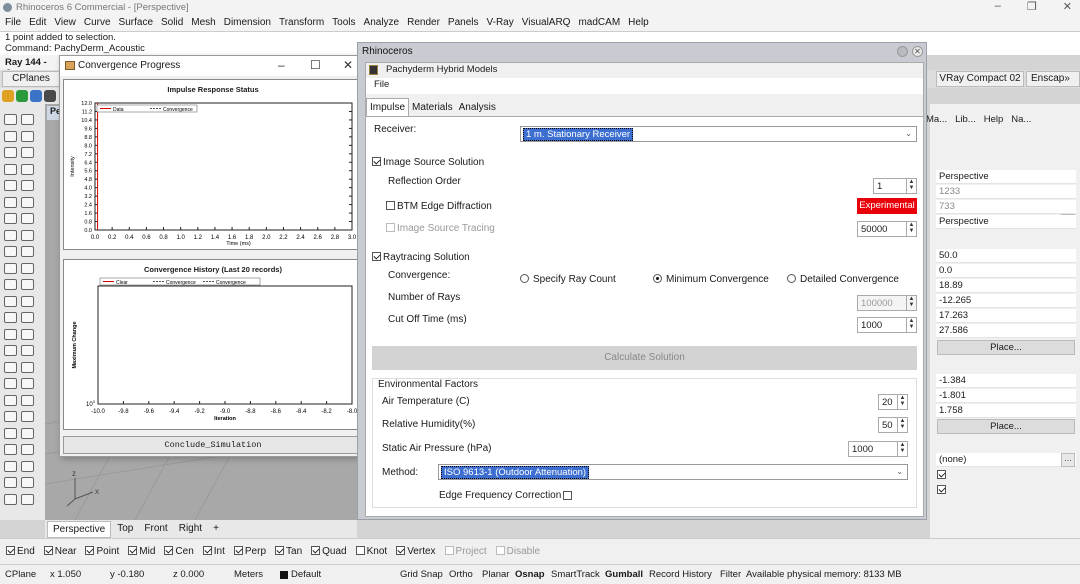 Image resolution: width=1080 pixels, height=584 pixels. Describe the element at coordinates (301, 24) in the screenshot. I see `menu-transform: Transform` at that location.